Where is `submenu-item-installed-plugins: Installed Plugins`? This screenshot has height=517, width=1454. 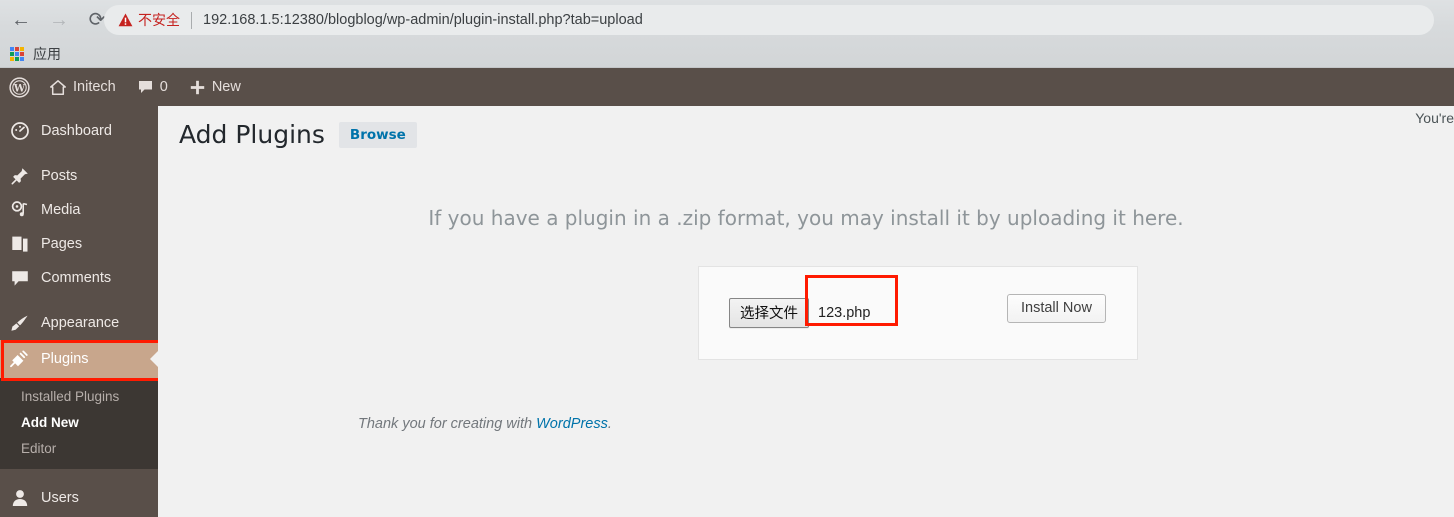 submenu-item-installed-plugins: Installed Plugins is located at coordinates (79, 397).